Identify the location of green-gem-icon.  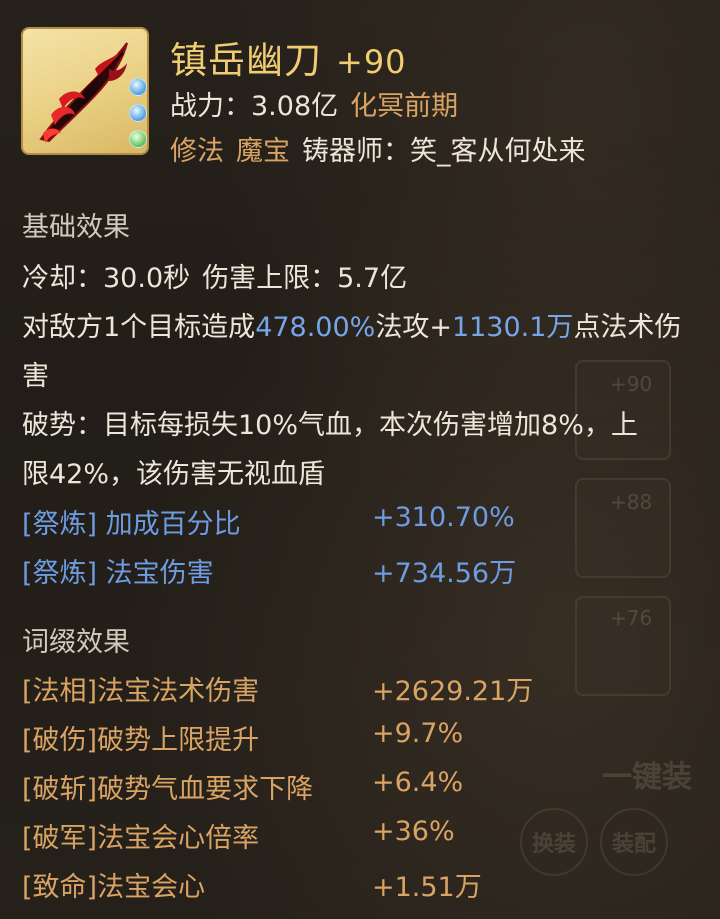
(138, 139).